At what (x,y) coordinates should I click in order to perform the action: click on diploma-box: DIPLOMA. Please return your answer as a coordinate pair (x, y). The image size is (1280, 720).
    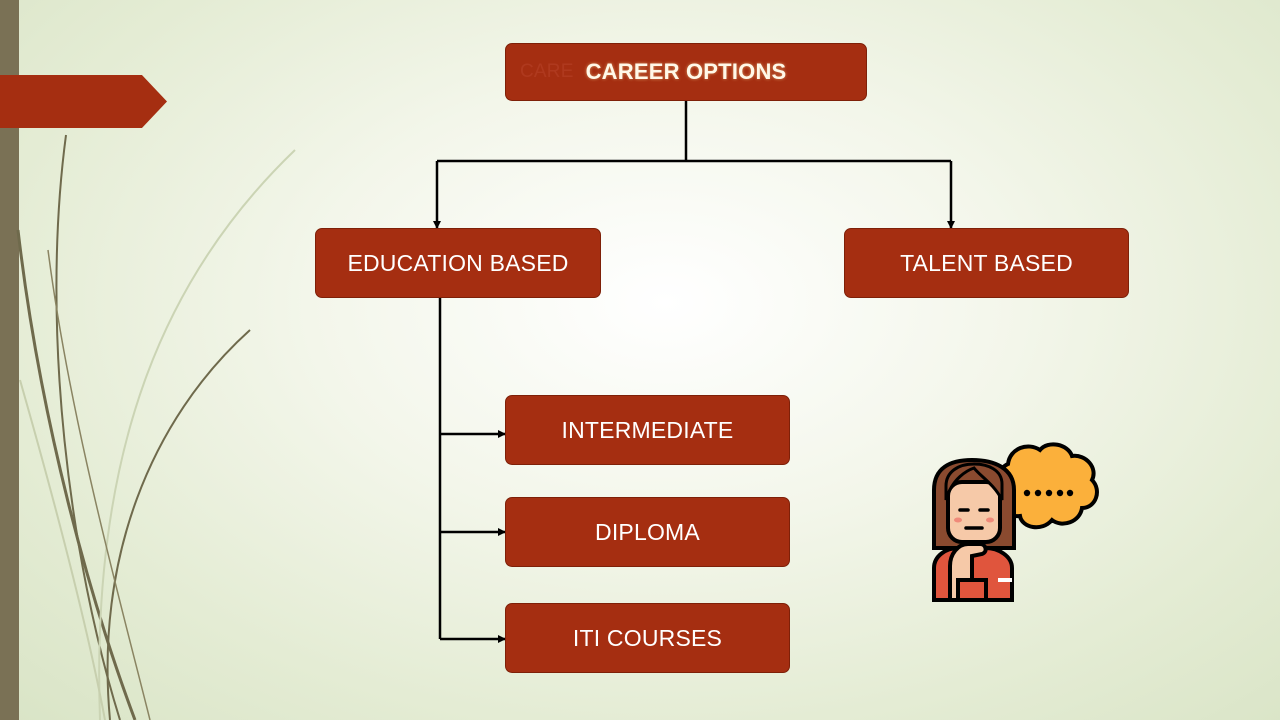
    Looking at the image, I should click on (647, 532).